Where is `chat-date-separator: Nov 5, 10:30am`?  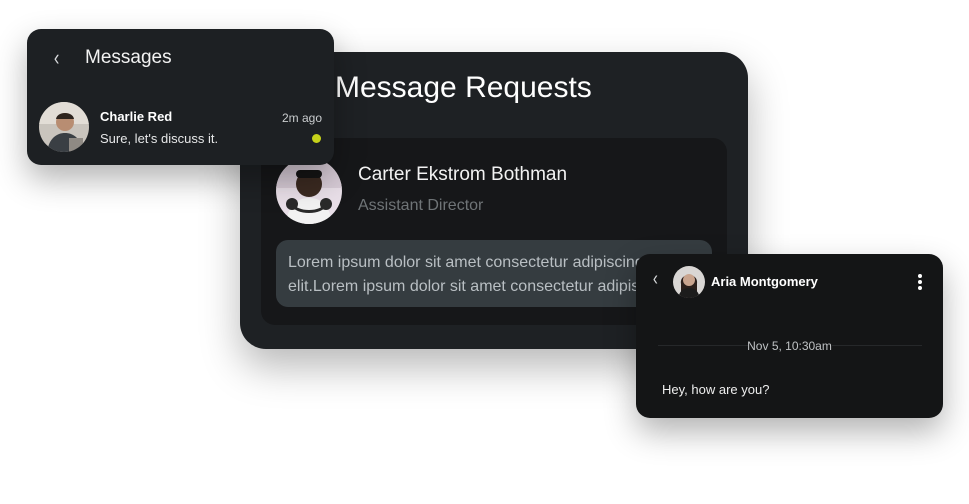
chat-date-separator: Nov 5, 10:30am is located at coordinates (789, 346).